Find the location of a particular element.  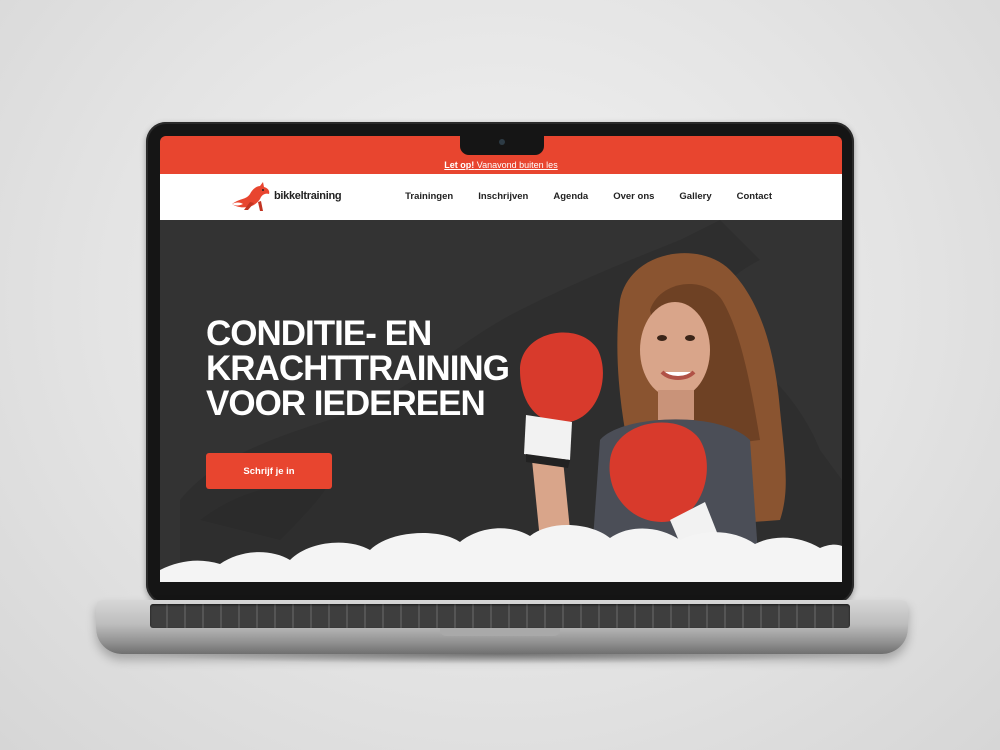

wave-divider is located at coordinates (501, 553).